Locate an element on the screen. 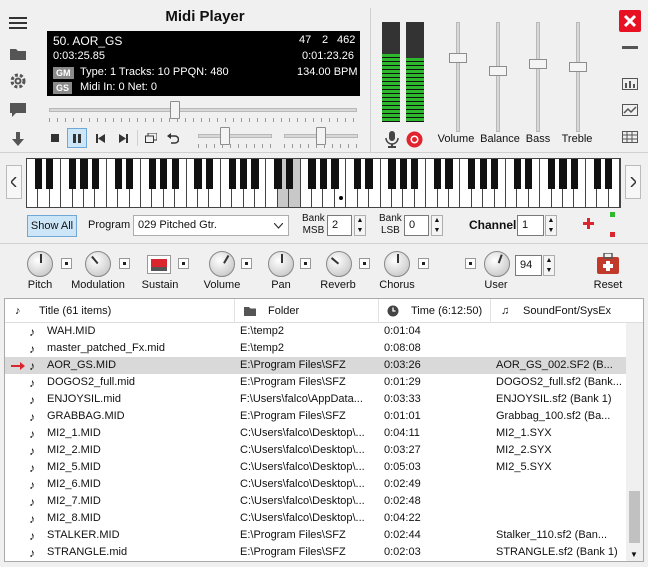 This screenshot has height=567, width=648. reverb-knob is located at coordinates (339, 264).